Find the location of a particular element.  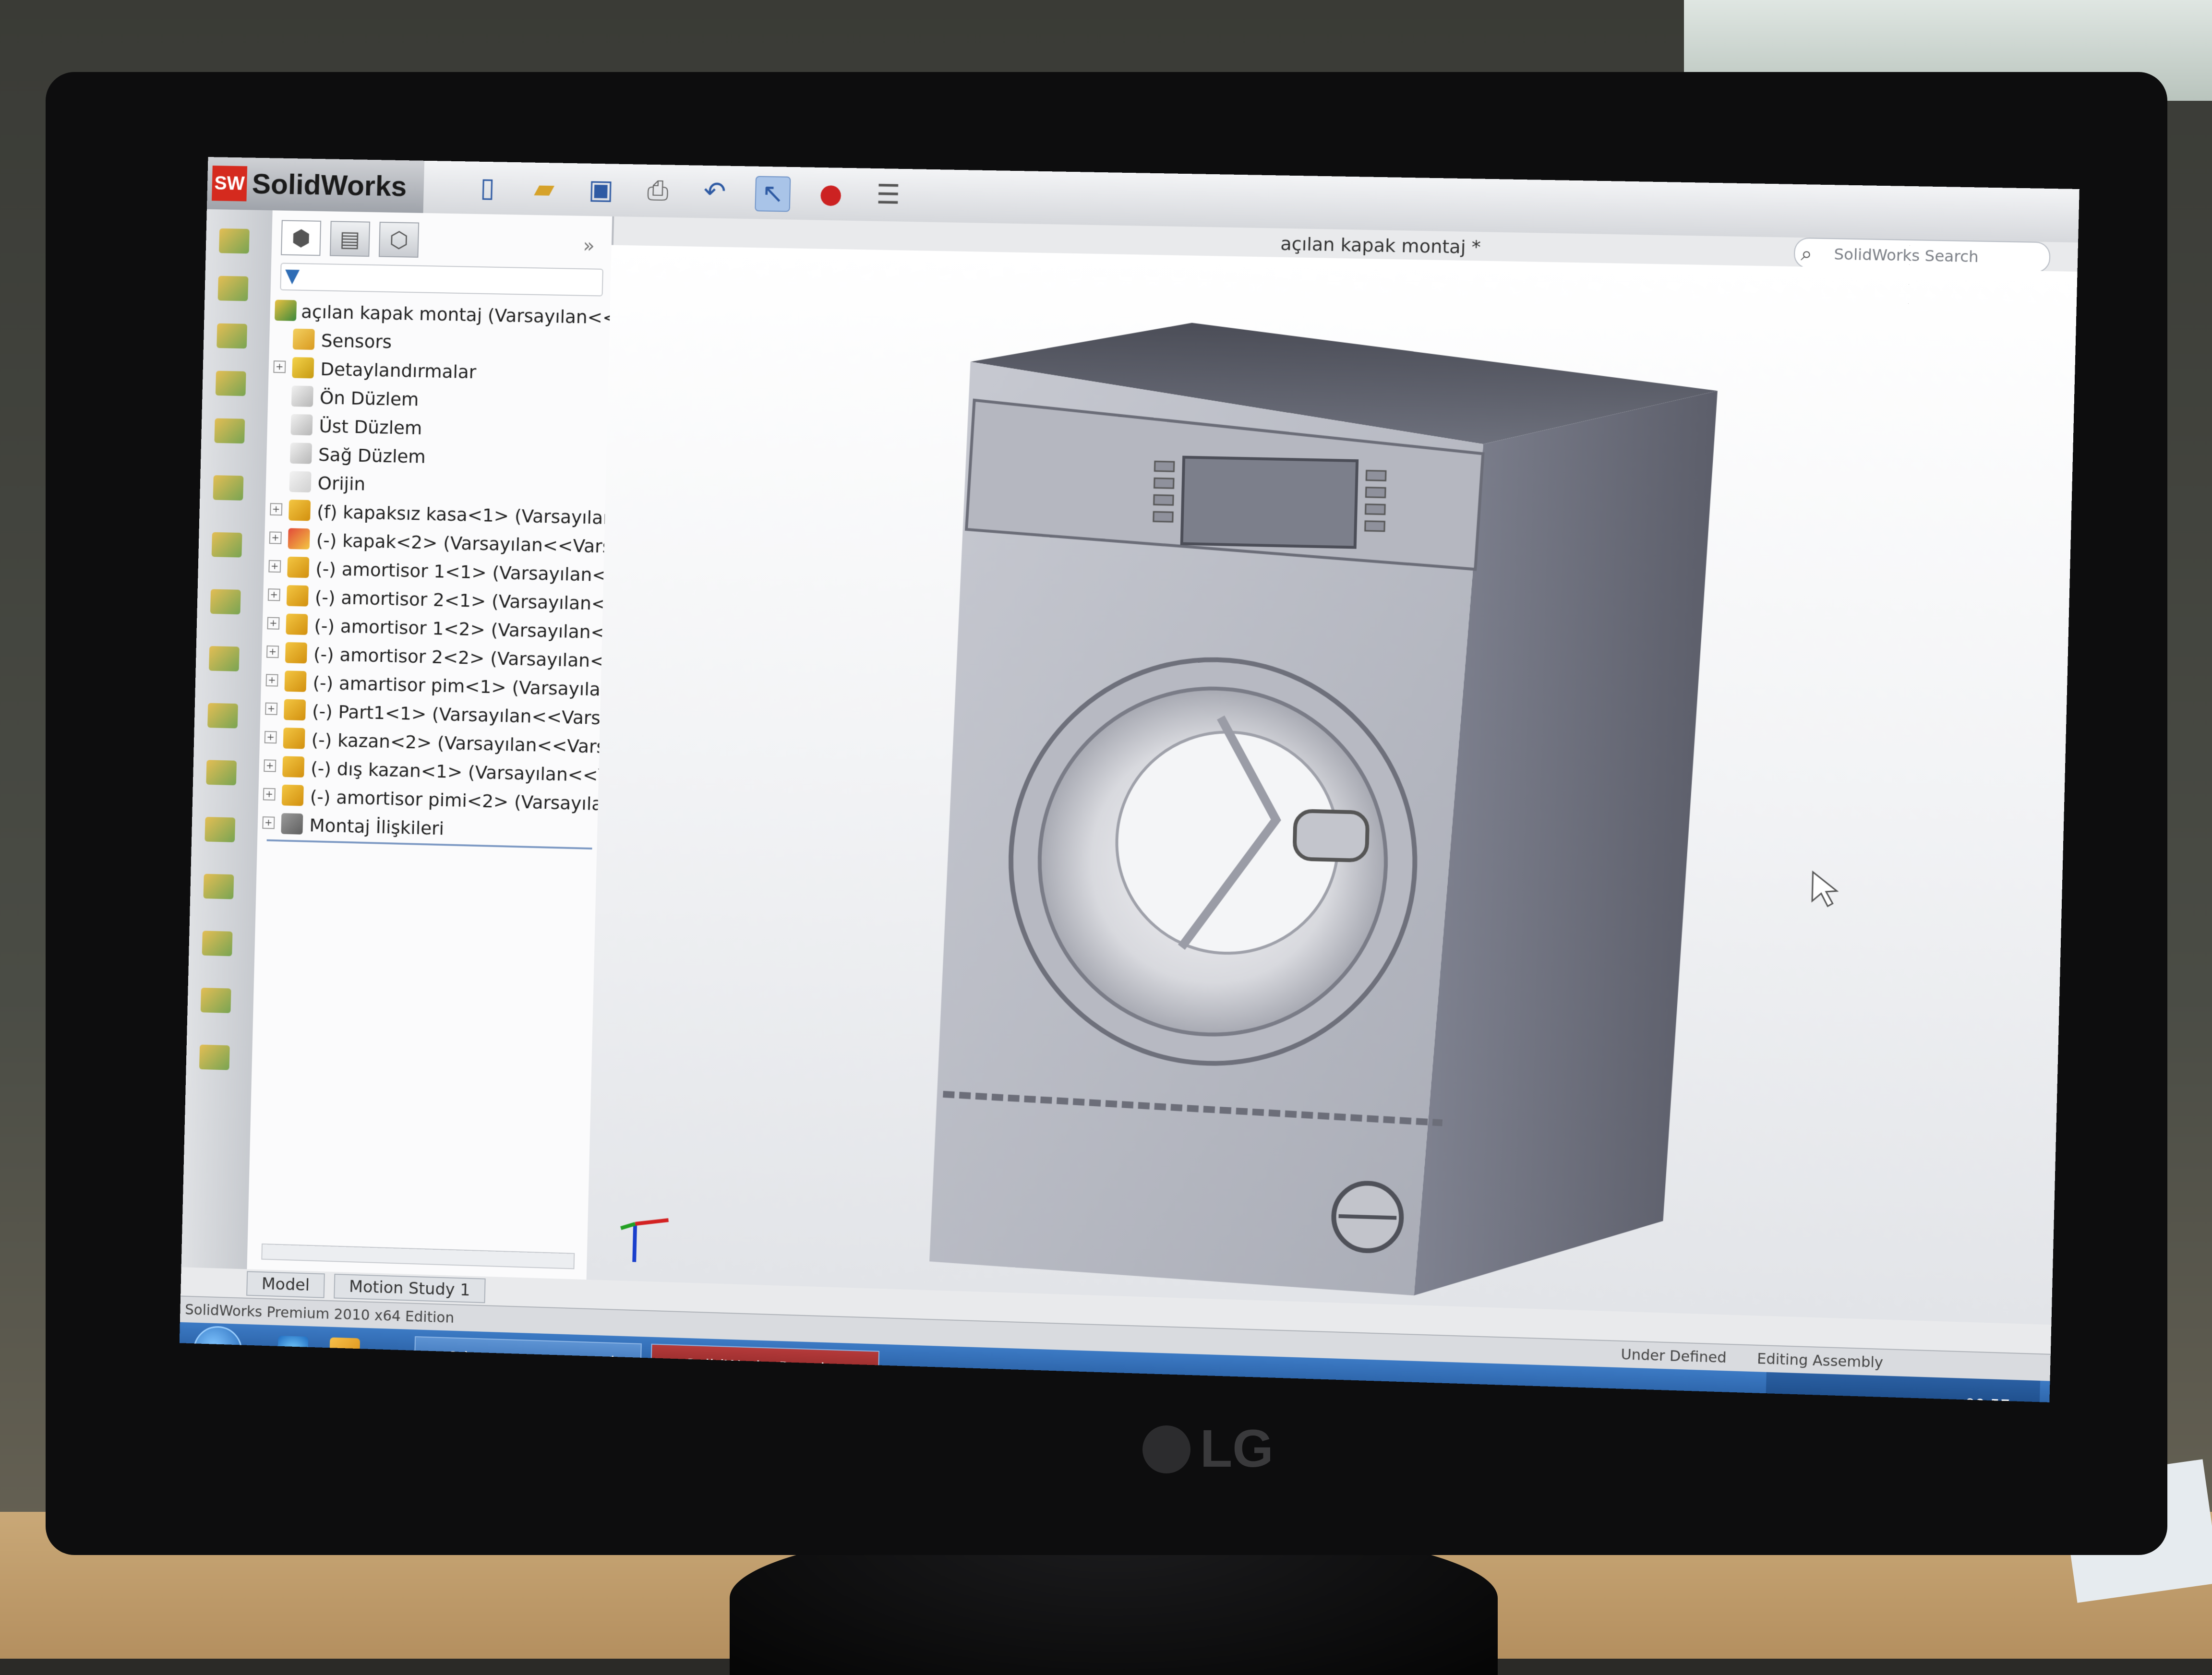

panel-tabs: ⬢ ▤ ⬡ is located at coordinates (350, 239).